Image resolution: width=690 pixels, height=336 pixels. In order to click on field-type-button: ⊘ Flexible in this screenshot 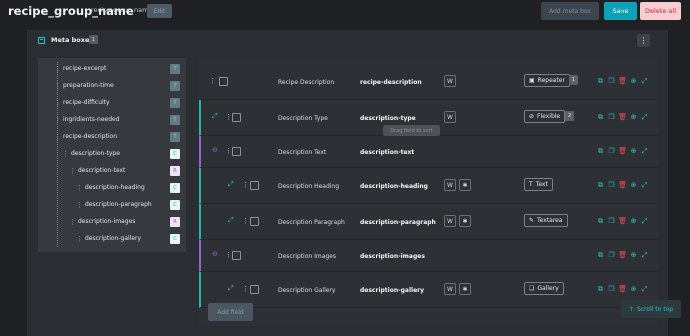, I will do `click(545, 116)`.